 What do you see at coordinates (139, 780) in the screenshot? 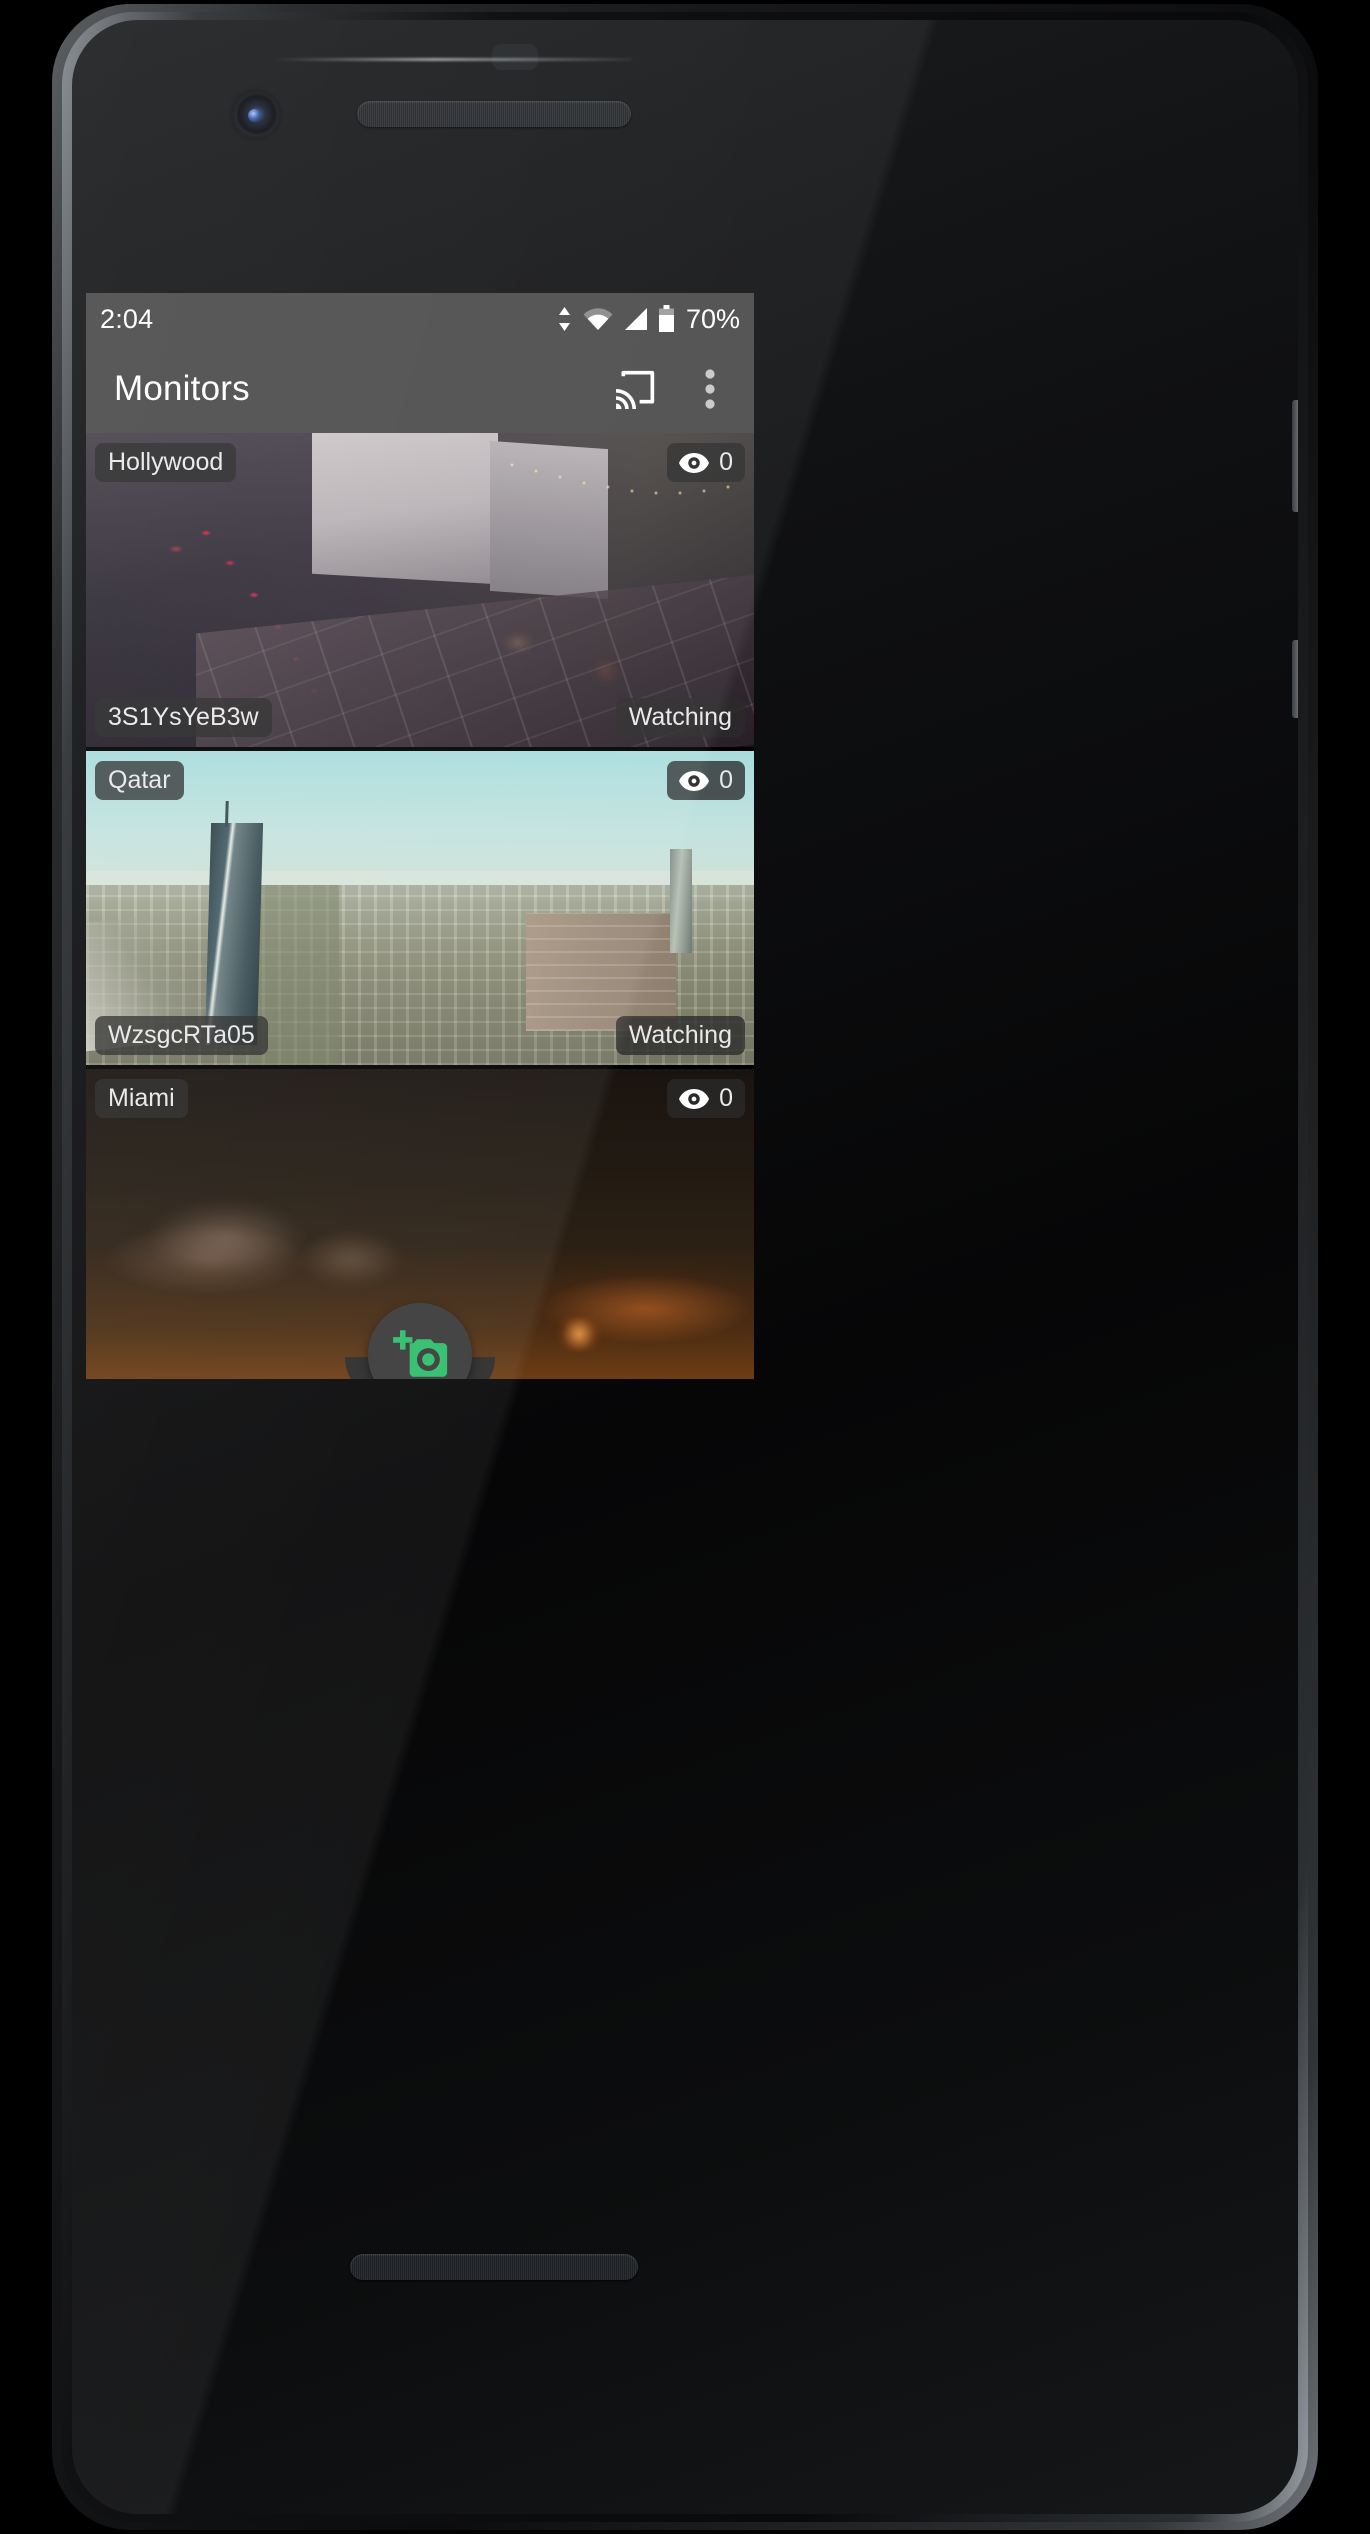
I see `monitor-name-chip: Qatar` at bounding box center [139, 780].